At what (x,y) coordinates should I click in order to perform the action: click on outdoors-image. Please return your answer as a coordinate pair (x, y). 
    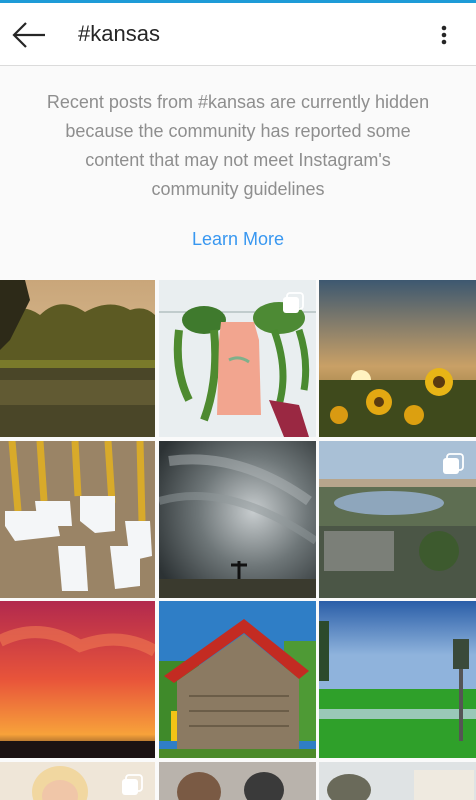
    Looking at the image, I should click on (397, 781).